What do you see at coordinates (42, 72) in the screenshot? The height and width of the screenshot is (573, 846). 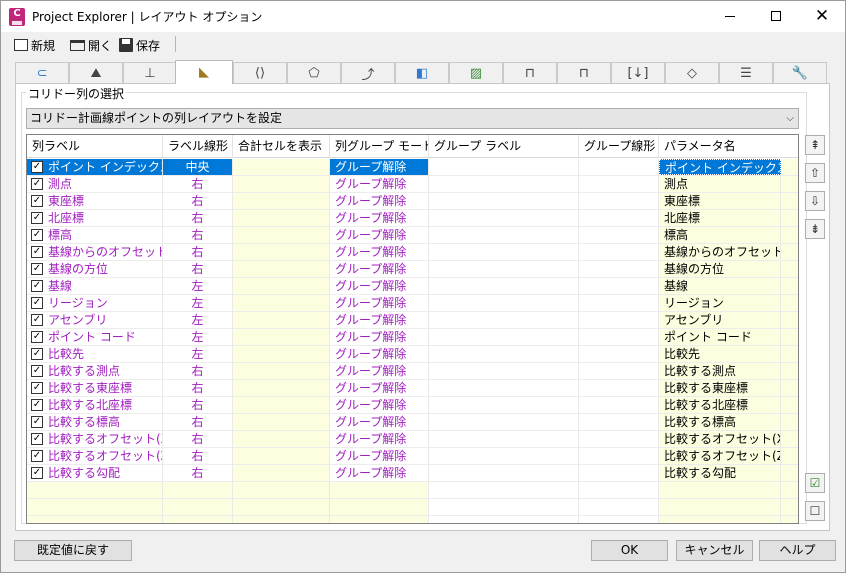 I see `tab-alignment: ⊂` at bounding box center [42, 72].